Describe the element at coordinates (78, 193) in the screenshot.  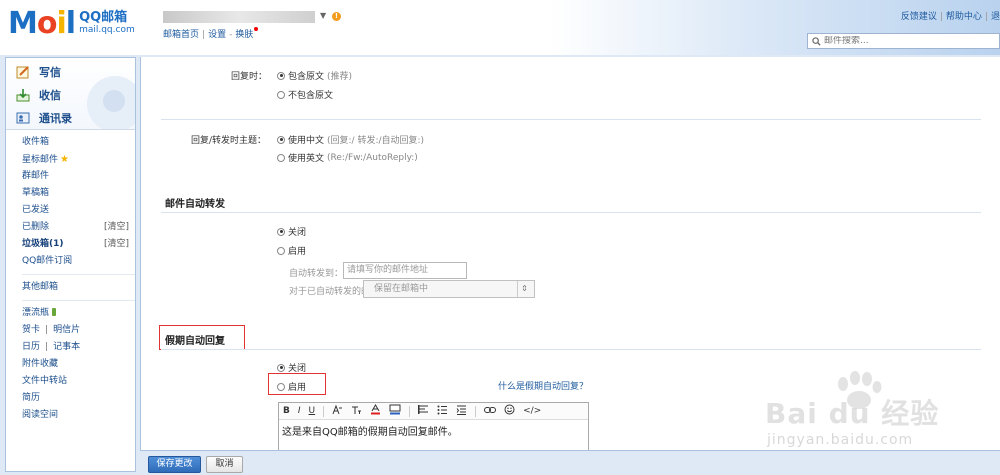
I see `folder-drafts: 草稿箱` at that location.